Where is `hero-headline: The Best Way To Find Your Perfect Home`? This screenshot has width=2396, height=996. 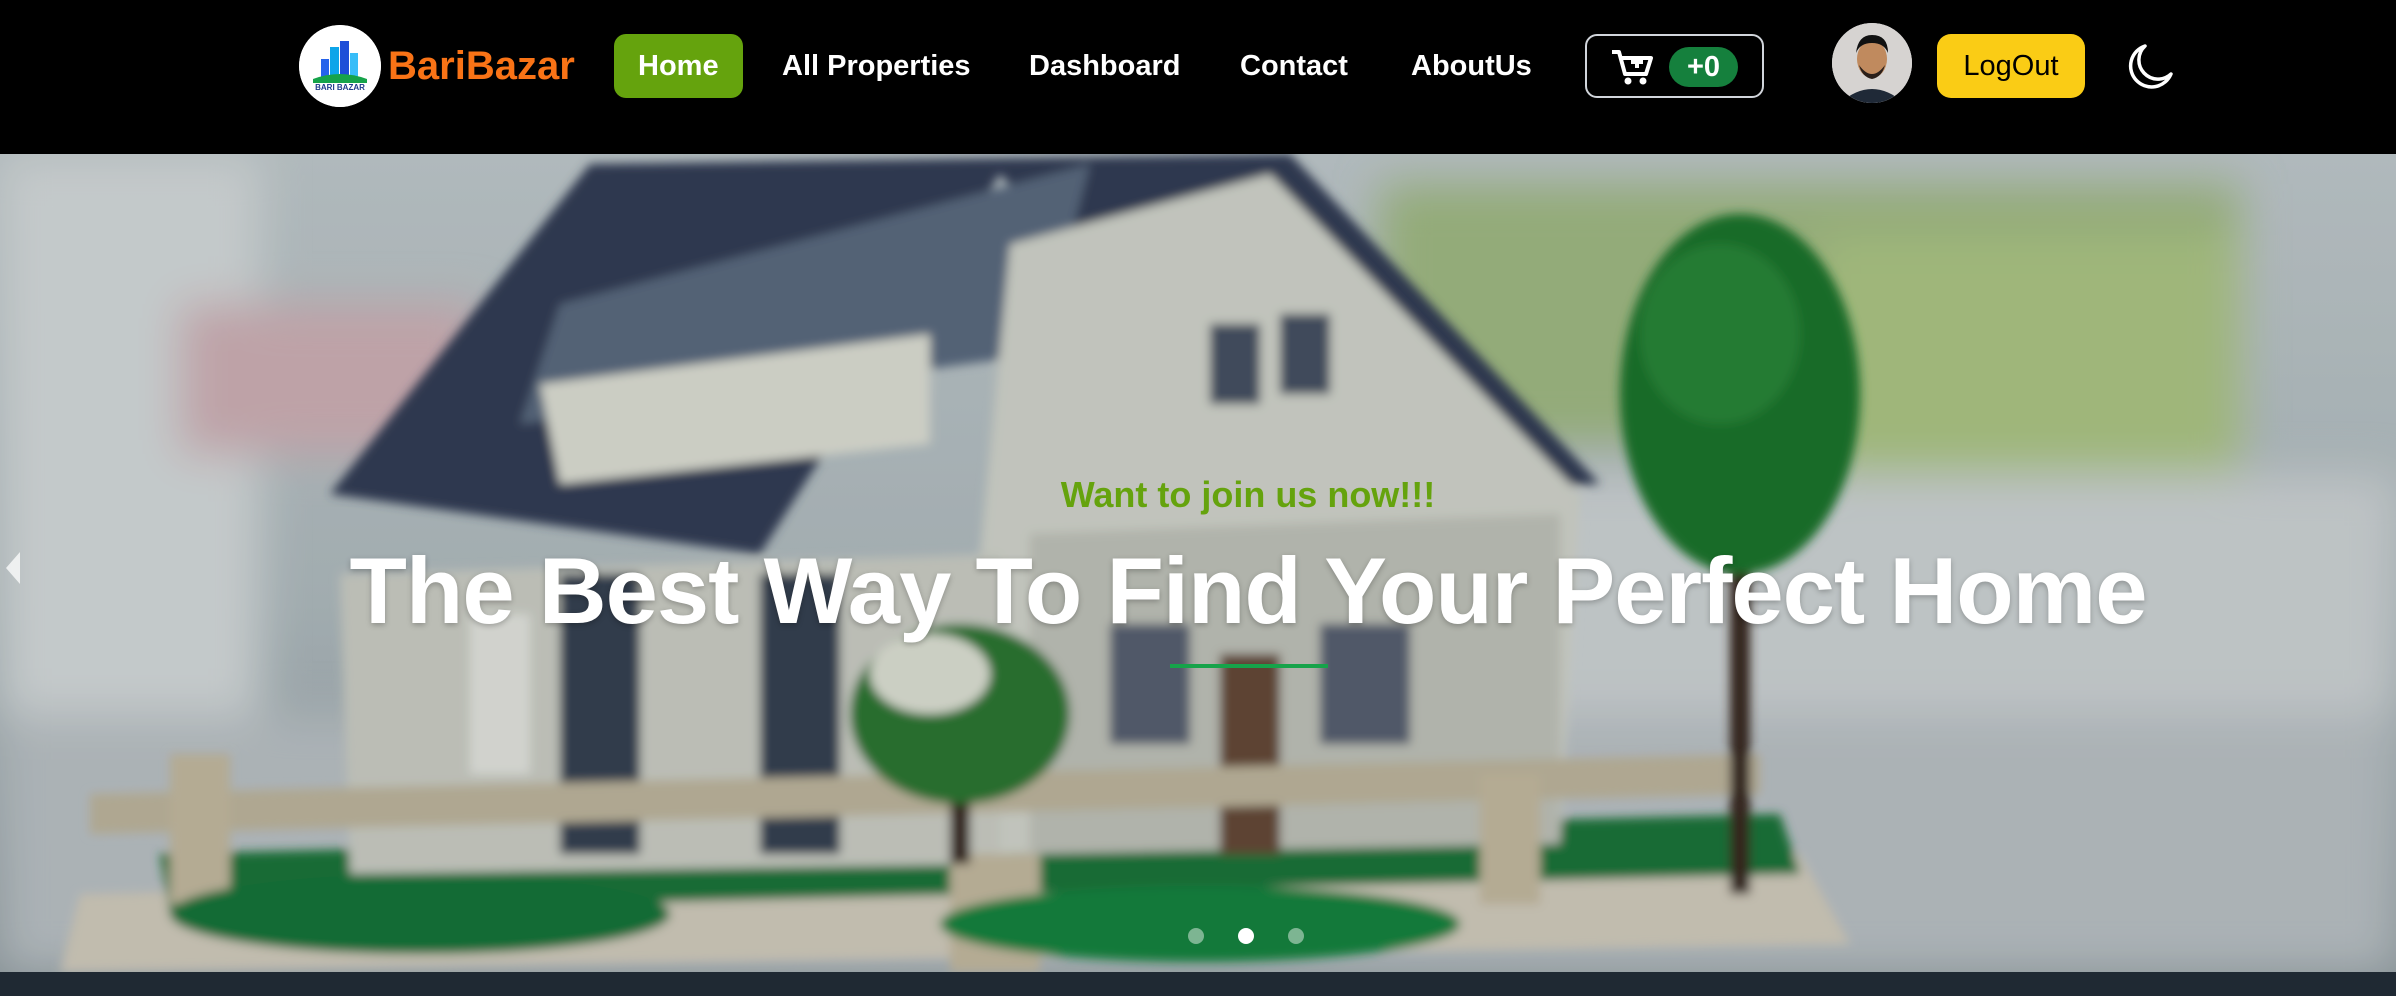
hero-headline: The Best Way To Find Your Perfect Home is located at coordinates (1248, 590).